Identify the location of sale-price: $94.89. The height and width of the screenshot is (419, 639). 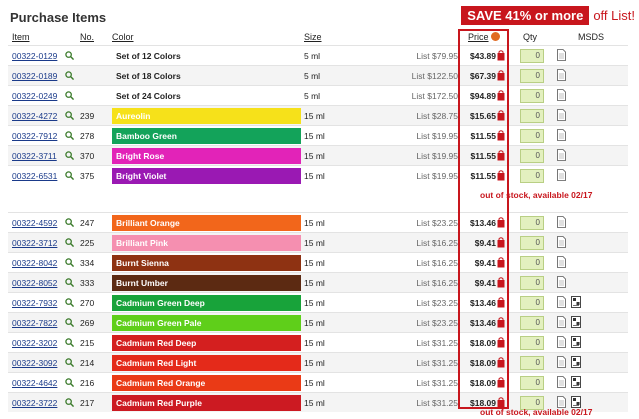
(483, 96).